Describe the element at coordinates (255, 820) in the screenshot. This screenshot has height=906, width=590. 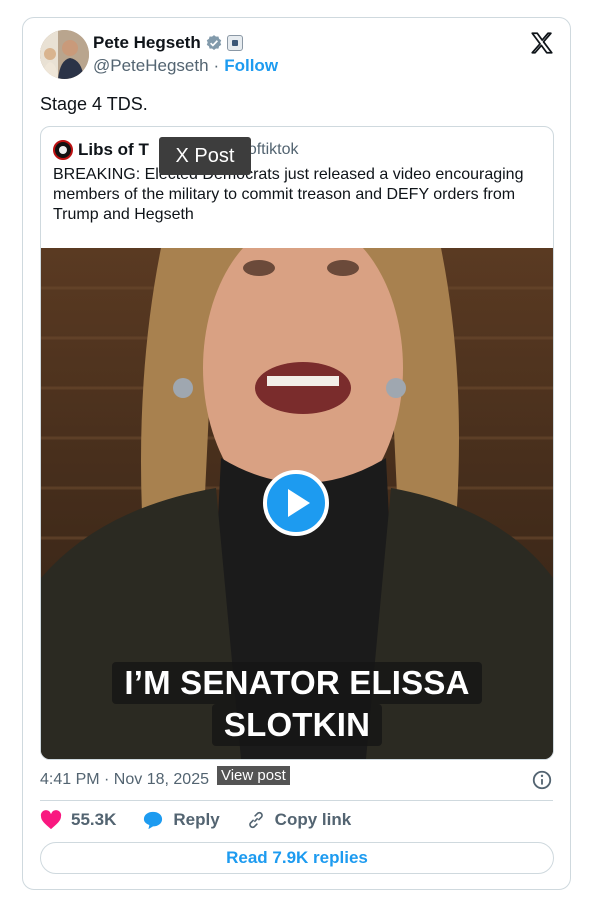
I see `link-icon` at that location.